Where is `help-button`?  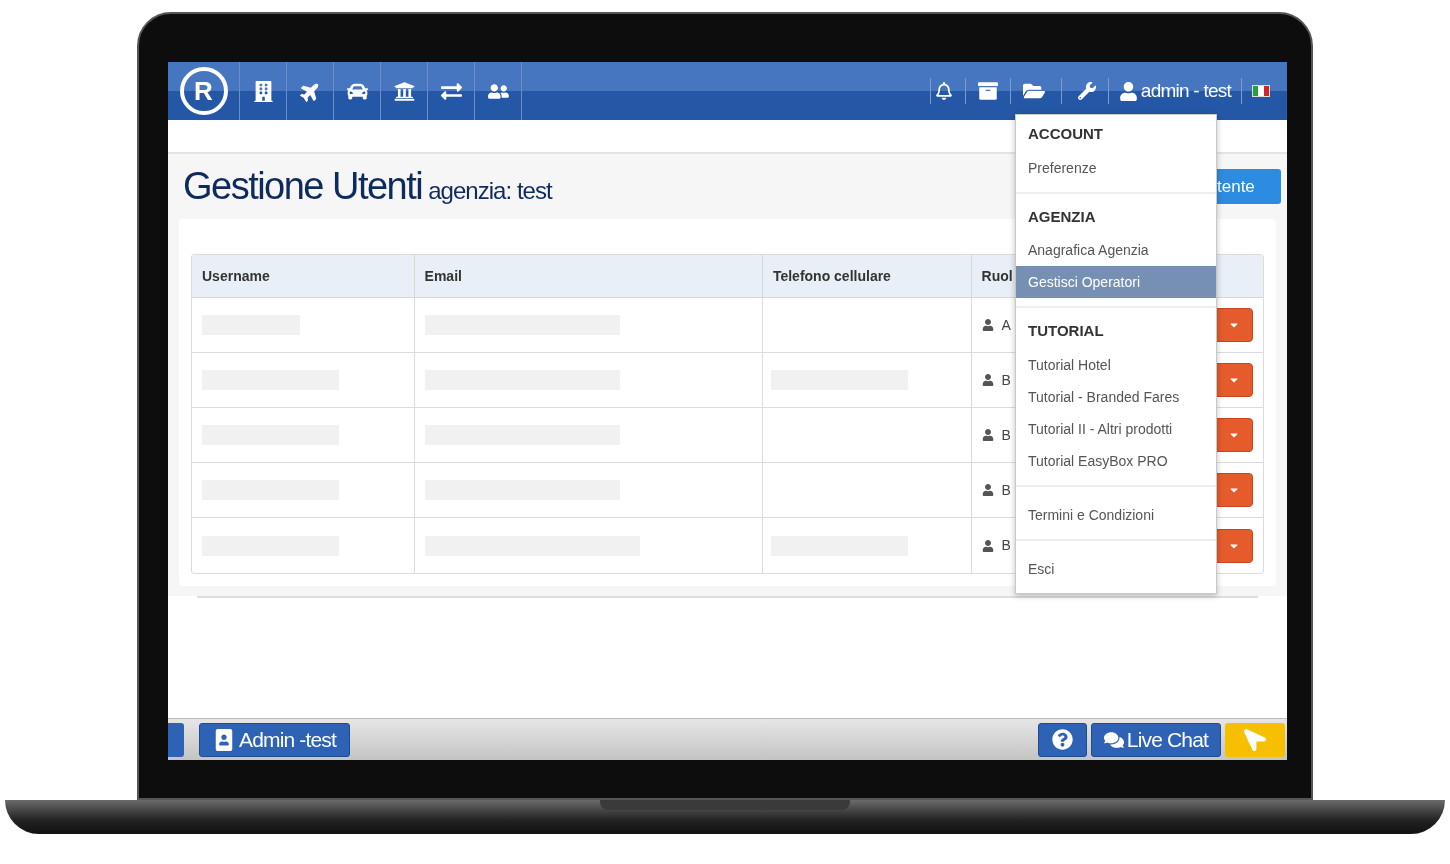 help-button is located at coordinates (1062, 739).